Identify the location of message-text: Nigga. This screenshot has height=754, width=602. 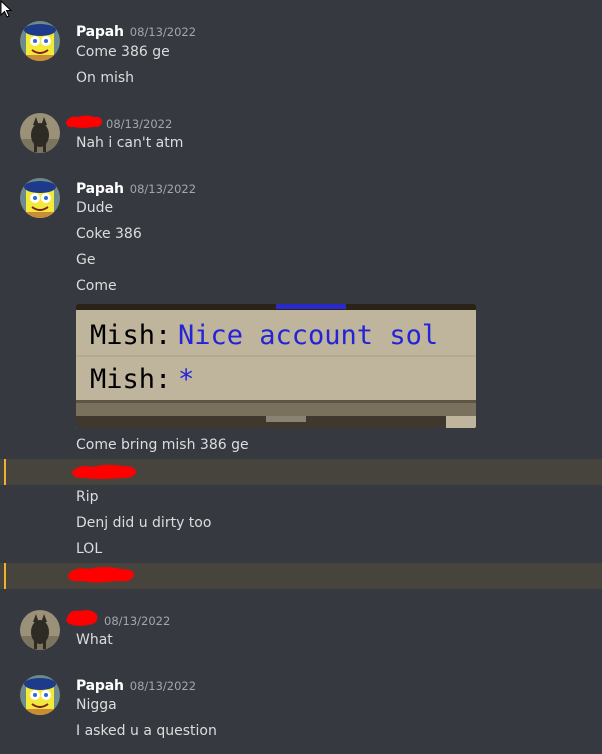
(96, 705).